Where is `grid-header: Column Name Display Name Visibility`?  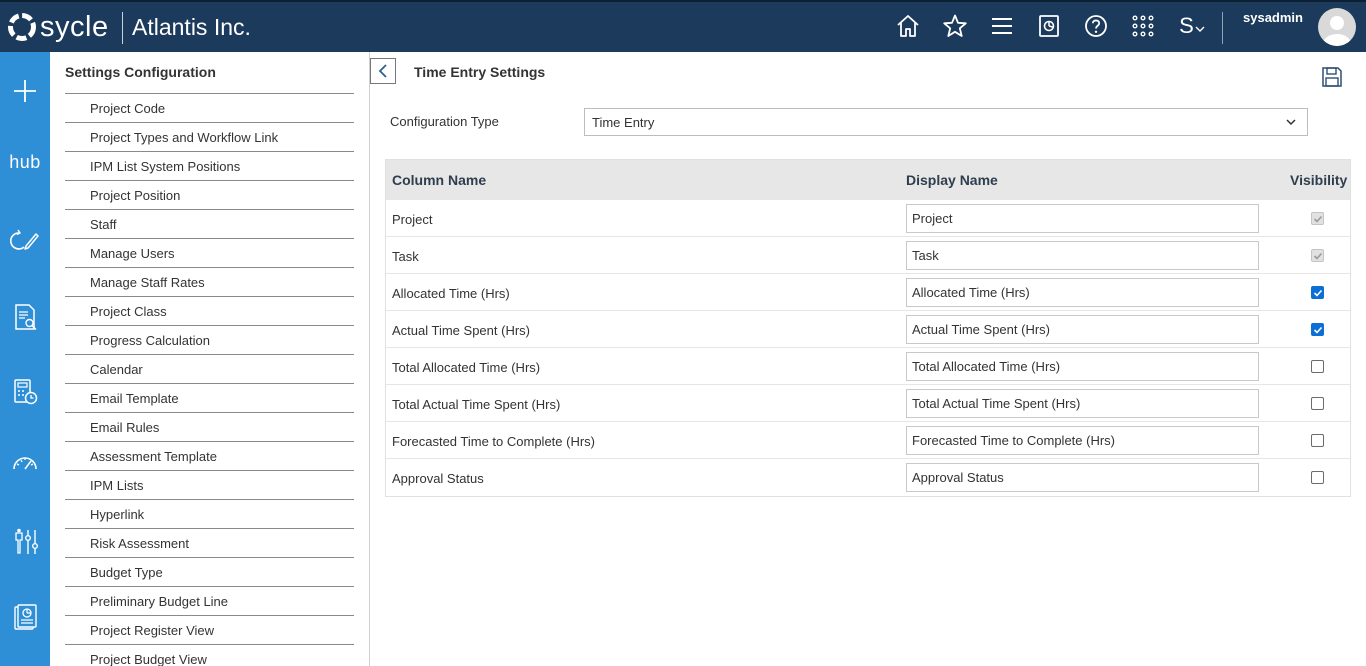 grid-header: Column Name Display Name Visibility is located at coordinates (868, 180).